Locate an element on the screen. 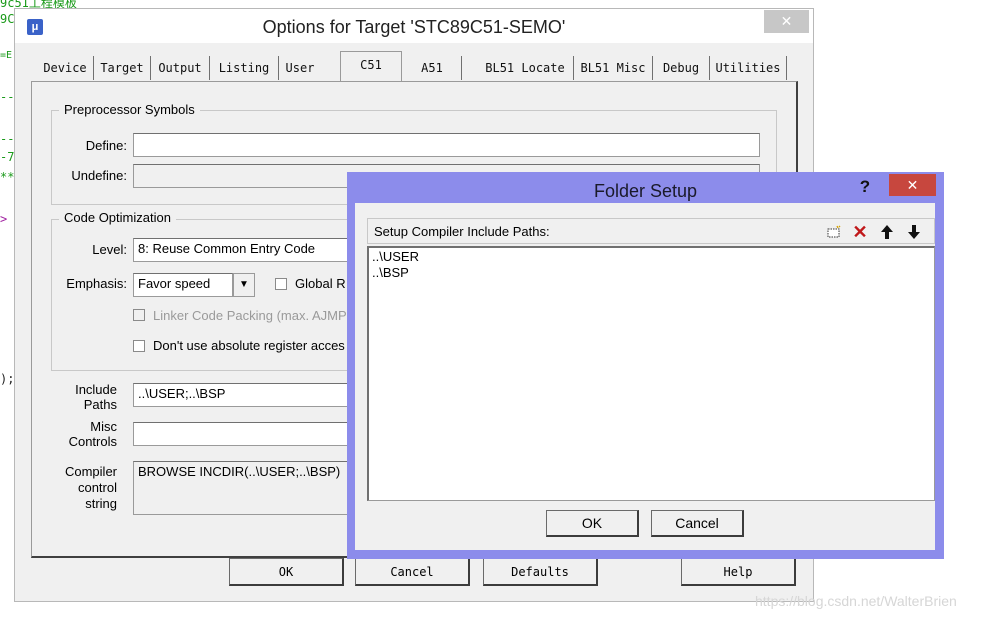 This screenshot has width=992, height=620. tab-device: Device is located at coordinates (65, 68).